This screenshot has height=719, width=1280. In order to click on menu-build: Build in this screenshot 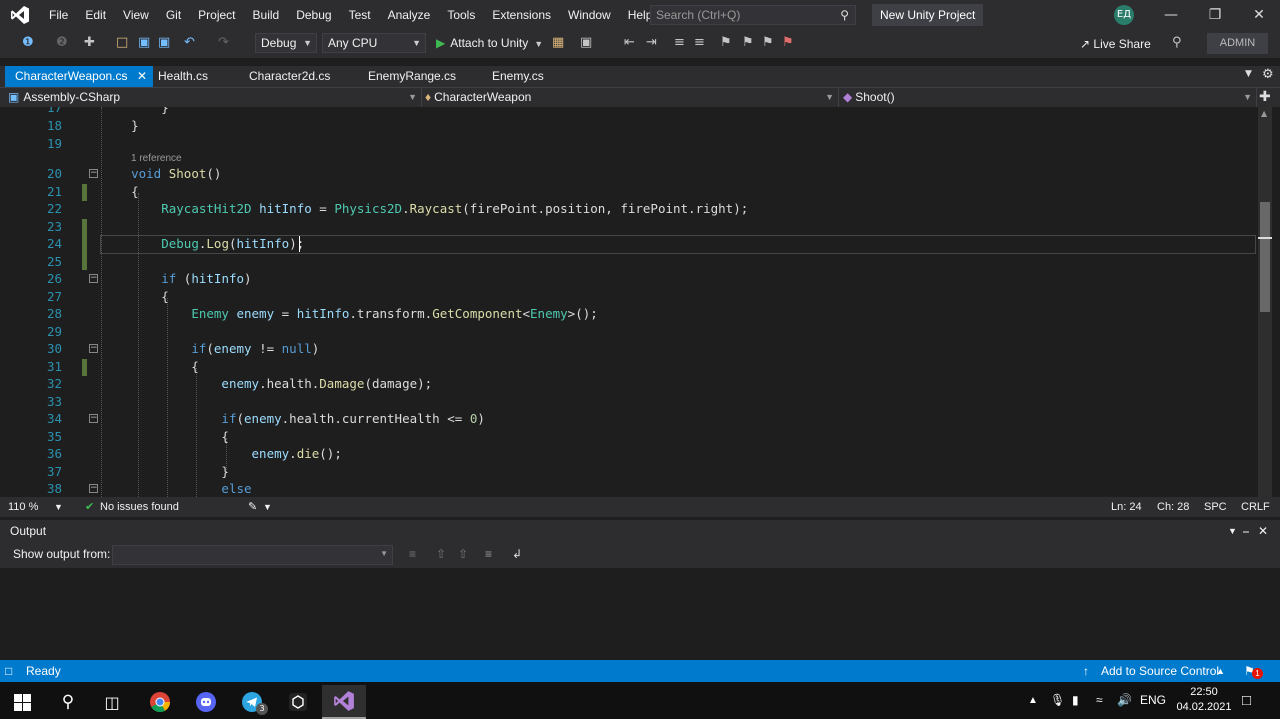, I will do `click(266, 15)`.